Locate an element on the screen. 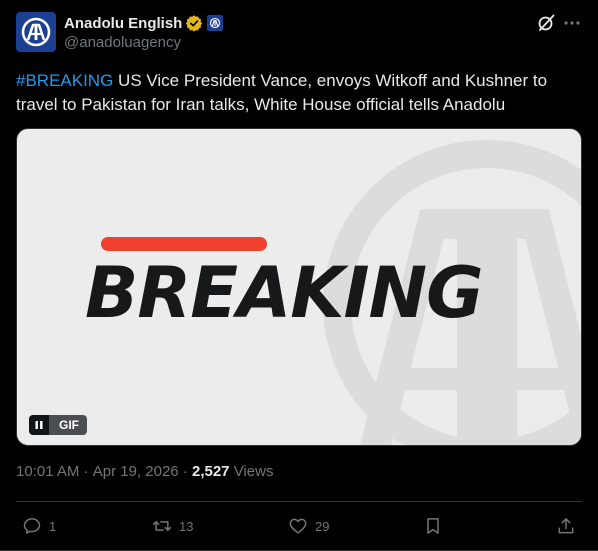 This screenshot has width=598, height=551. tweet-meta: 10:01 AM · Apr 19, 2026 · 2,527 Views is located at coordinates (144, 471).